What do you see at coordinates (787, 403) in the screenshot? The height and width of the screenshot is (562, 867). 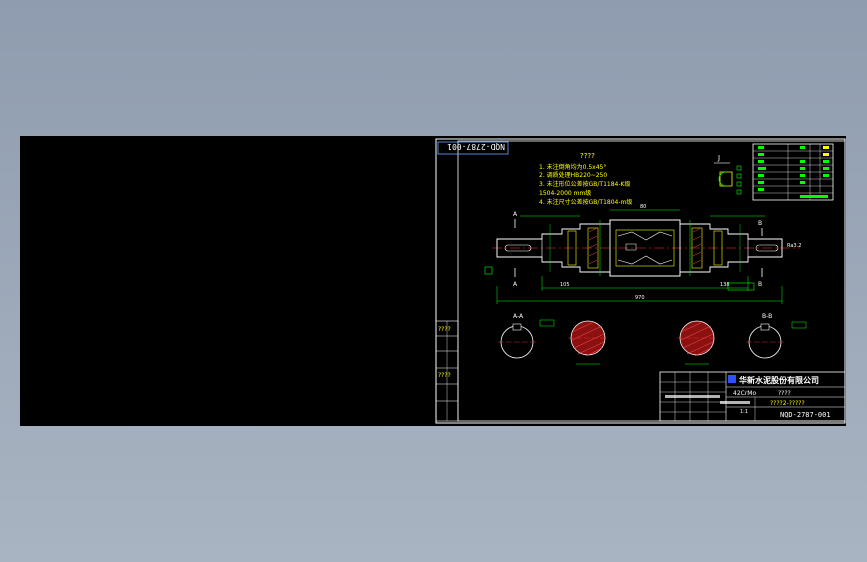 I see `part-subtitle: ????2-?????` at bounding box center [787, 403].